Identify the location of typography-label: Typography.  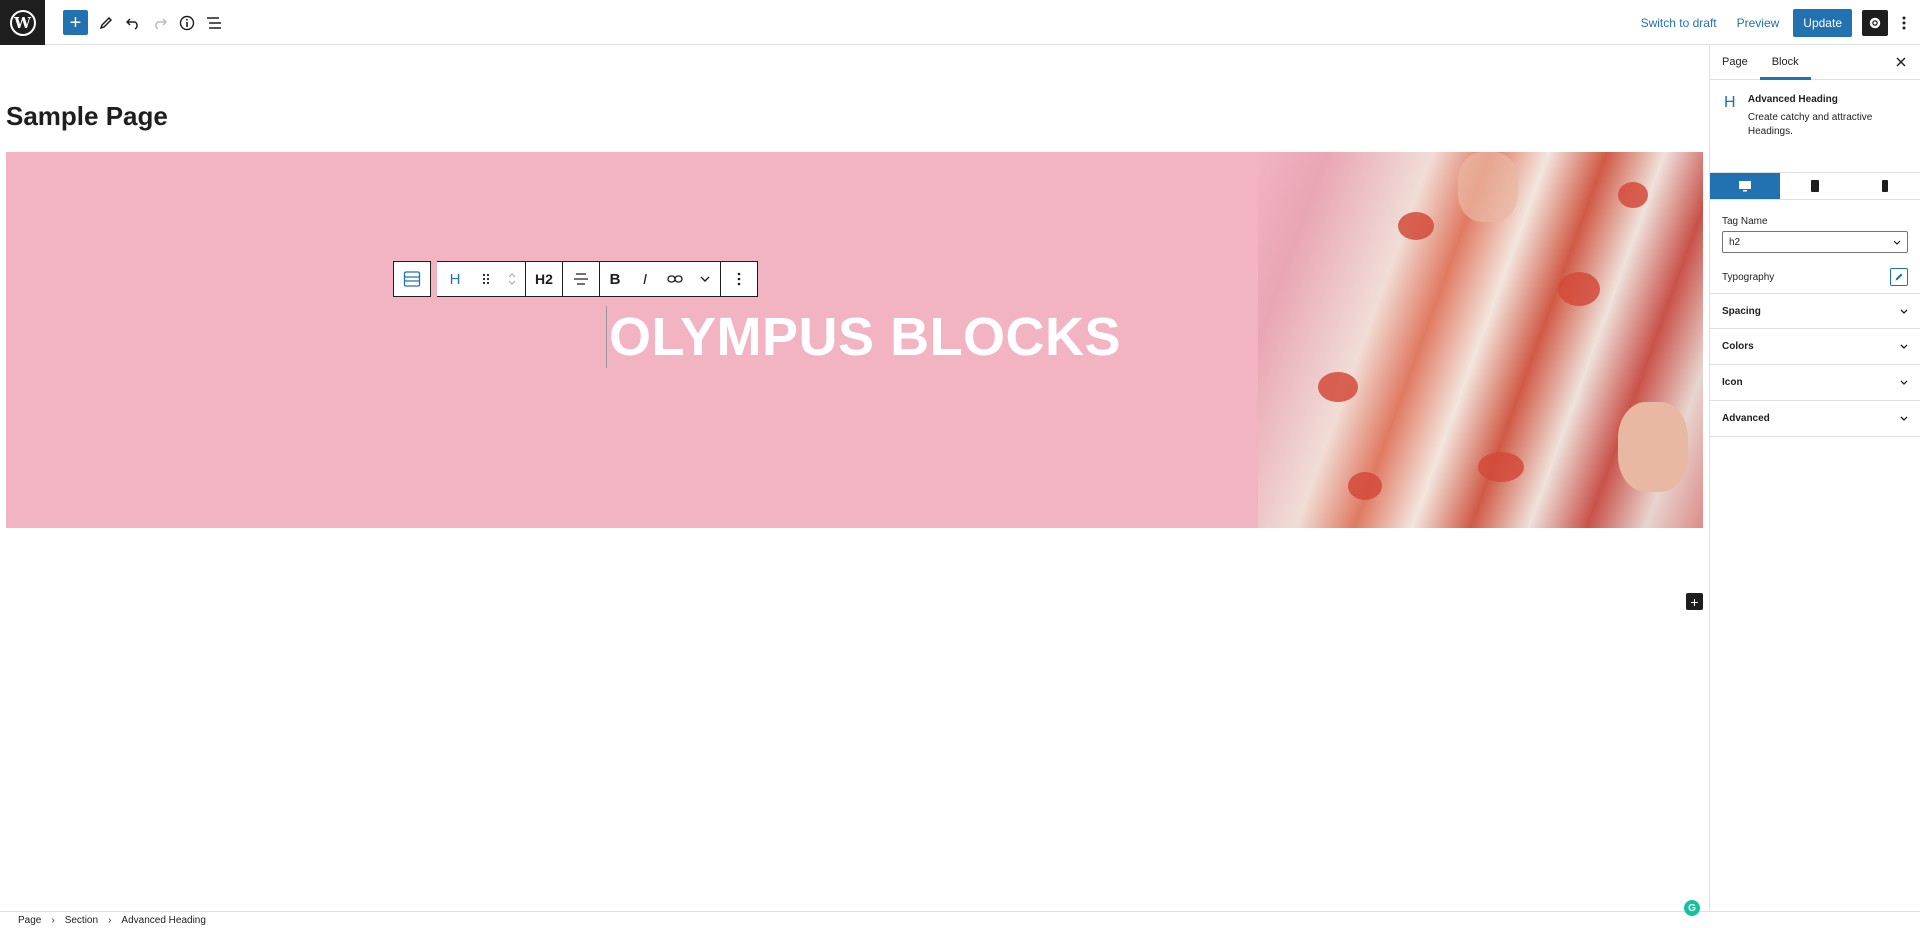
(1748, 277).